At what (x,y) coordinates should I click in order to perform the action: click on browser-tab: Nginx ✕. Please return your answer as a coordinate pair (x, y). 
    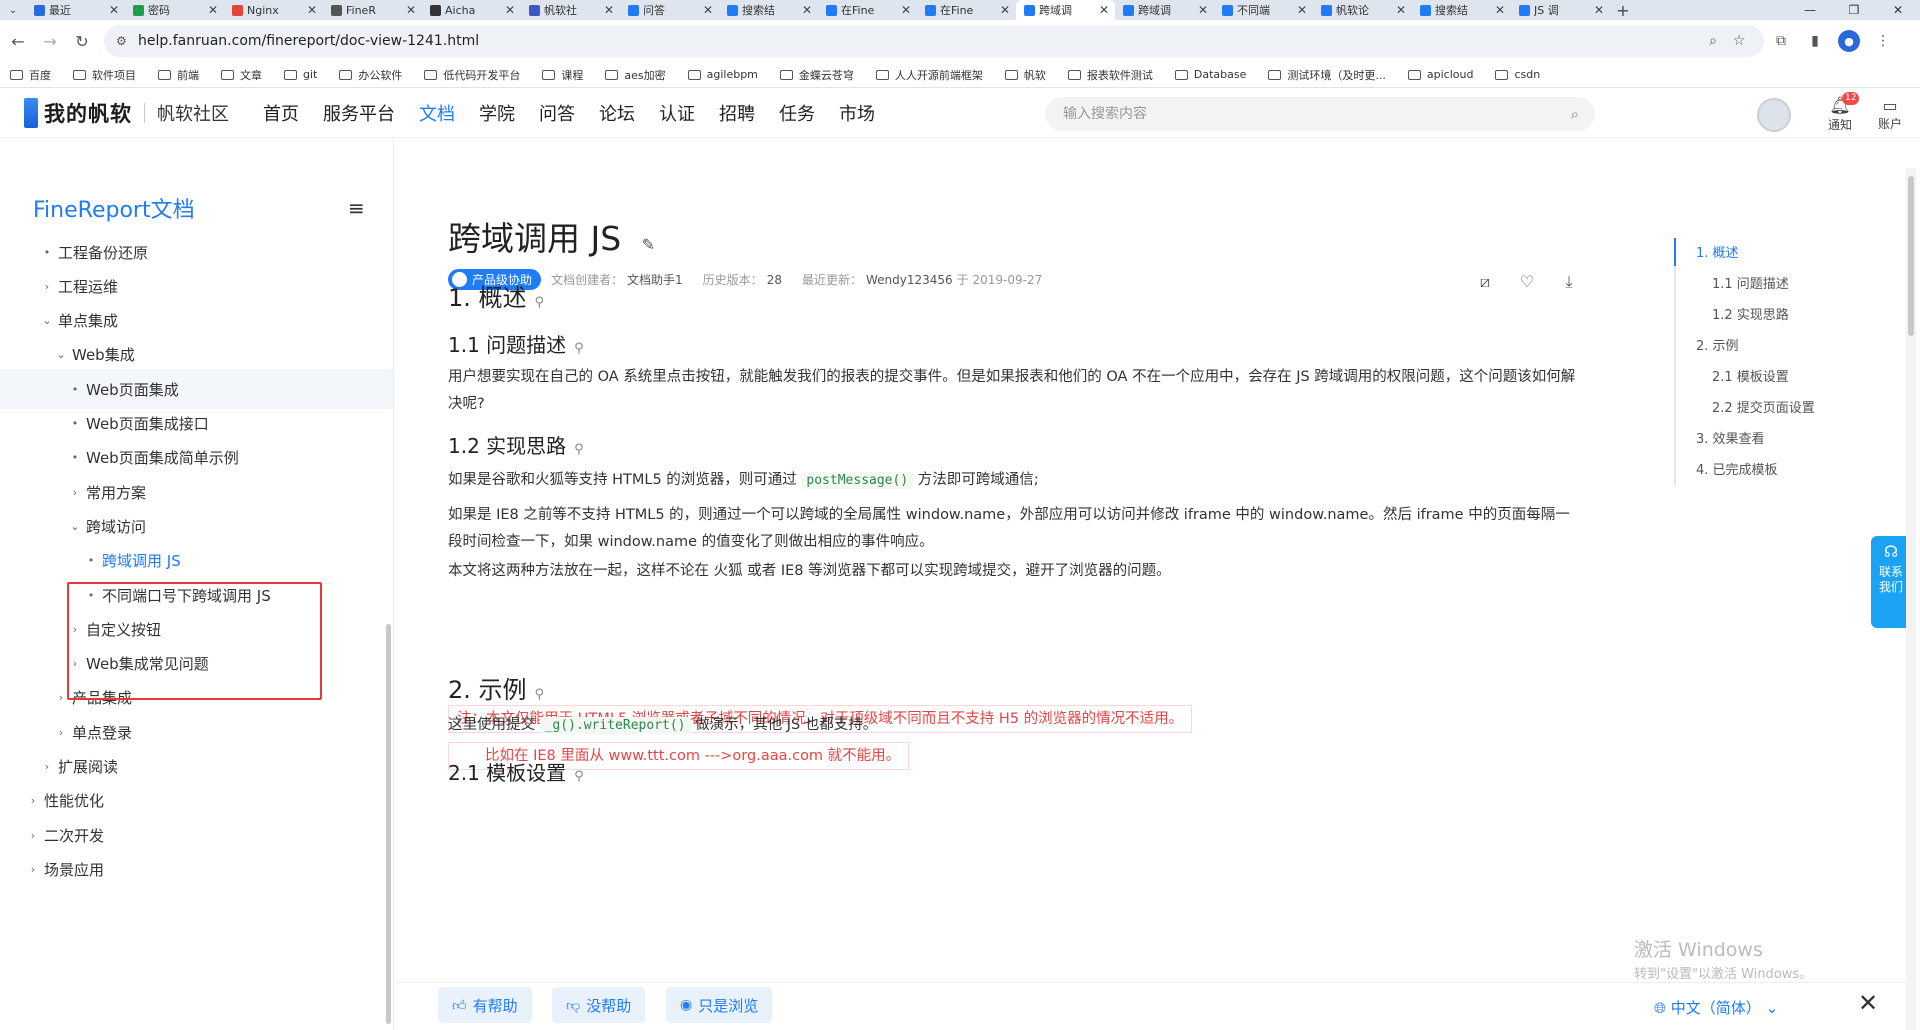
    Looking at the image, I should click on (273, 10).